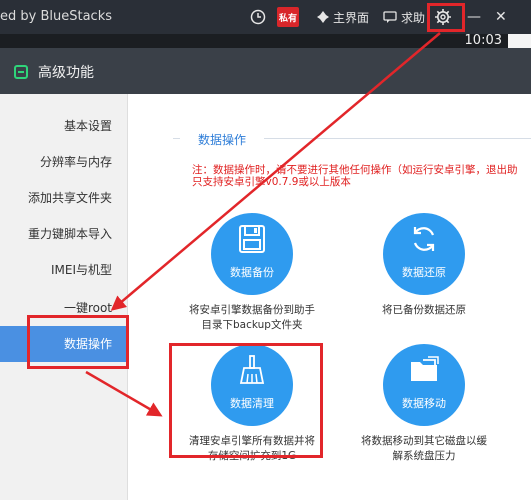 The width and height of the screenshot is (531, 500). Describe the element at coordinates (355, 170) in the screenshot. I see `warning-line-1: 注：数据操作时，请不要进行其他任何操作（如运行安卓引擎，退出助` at that location.